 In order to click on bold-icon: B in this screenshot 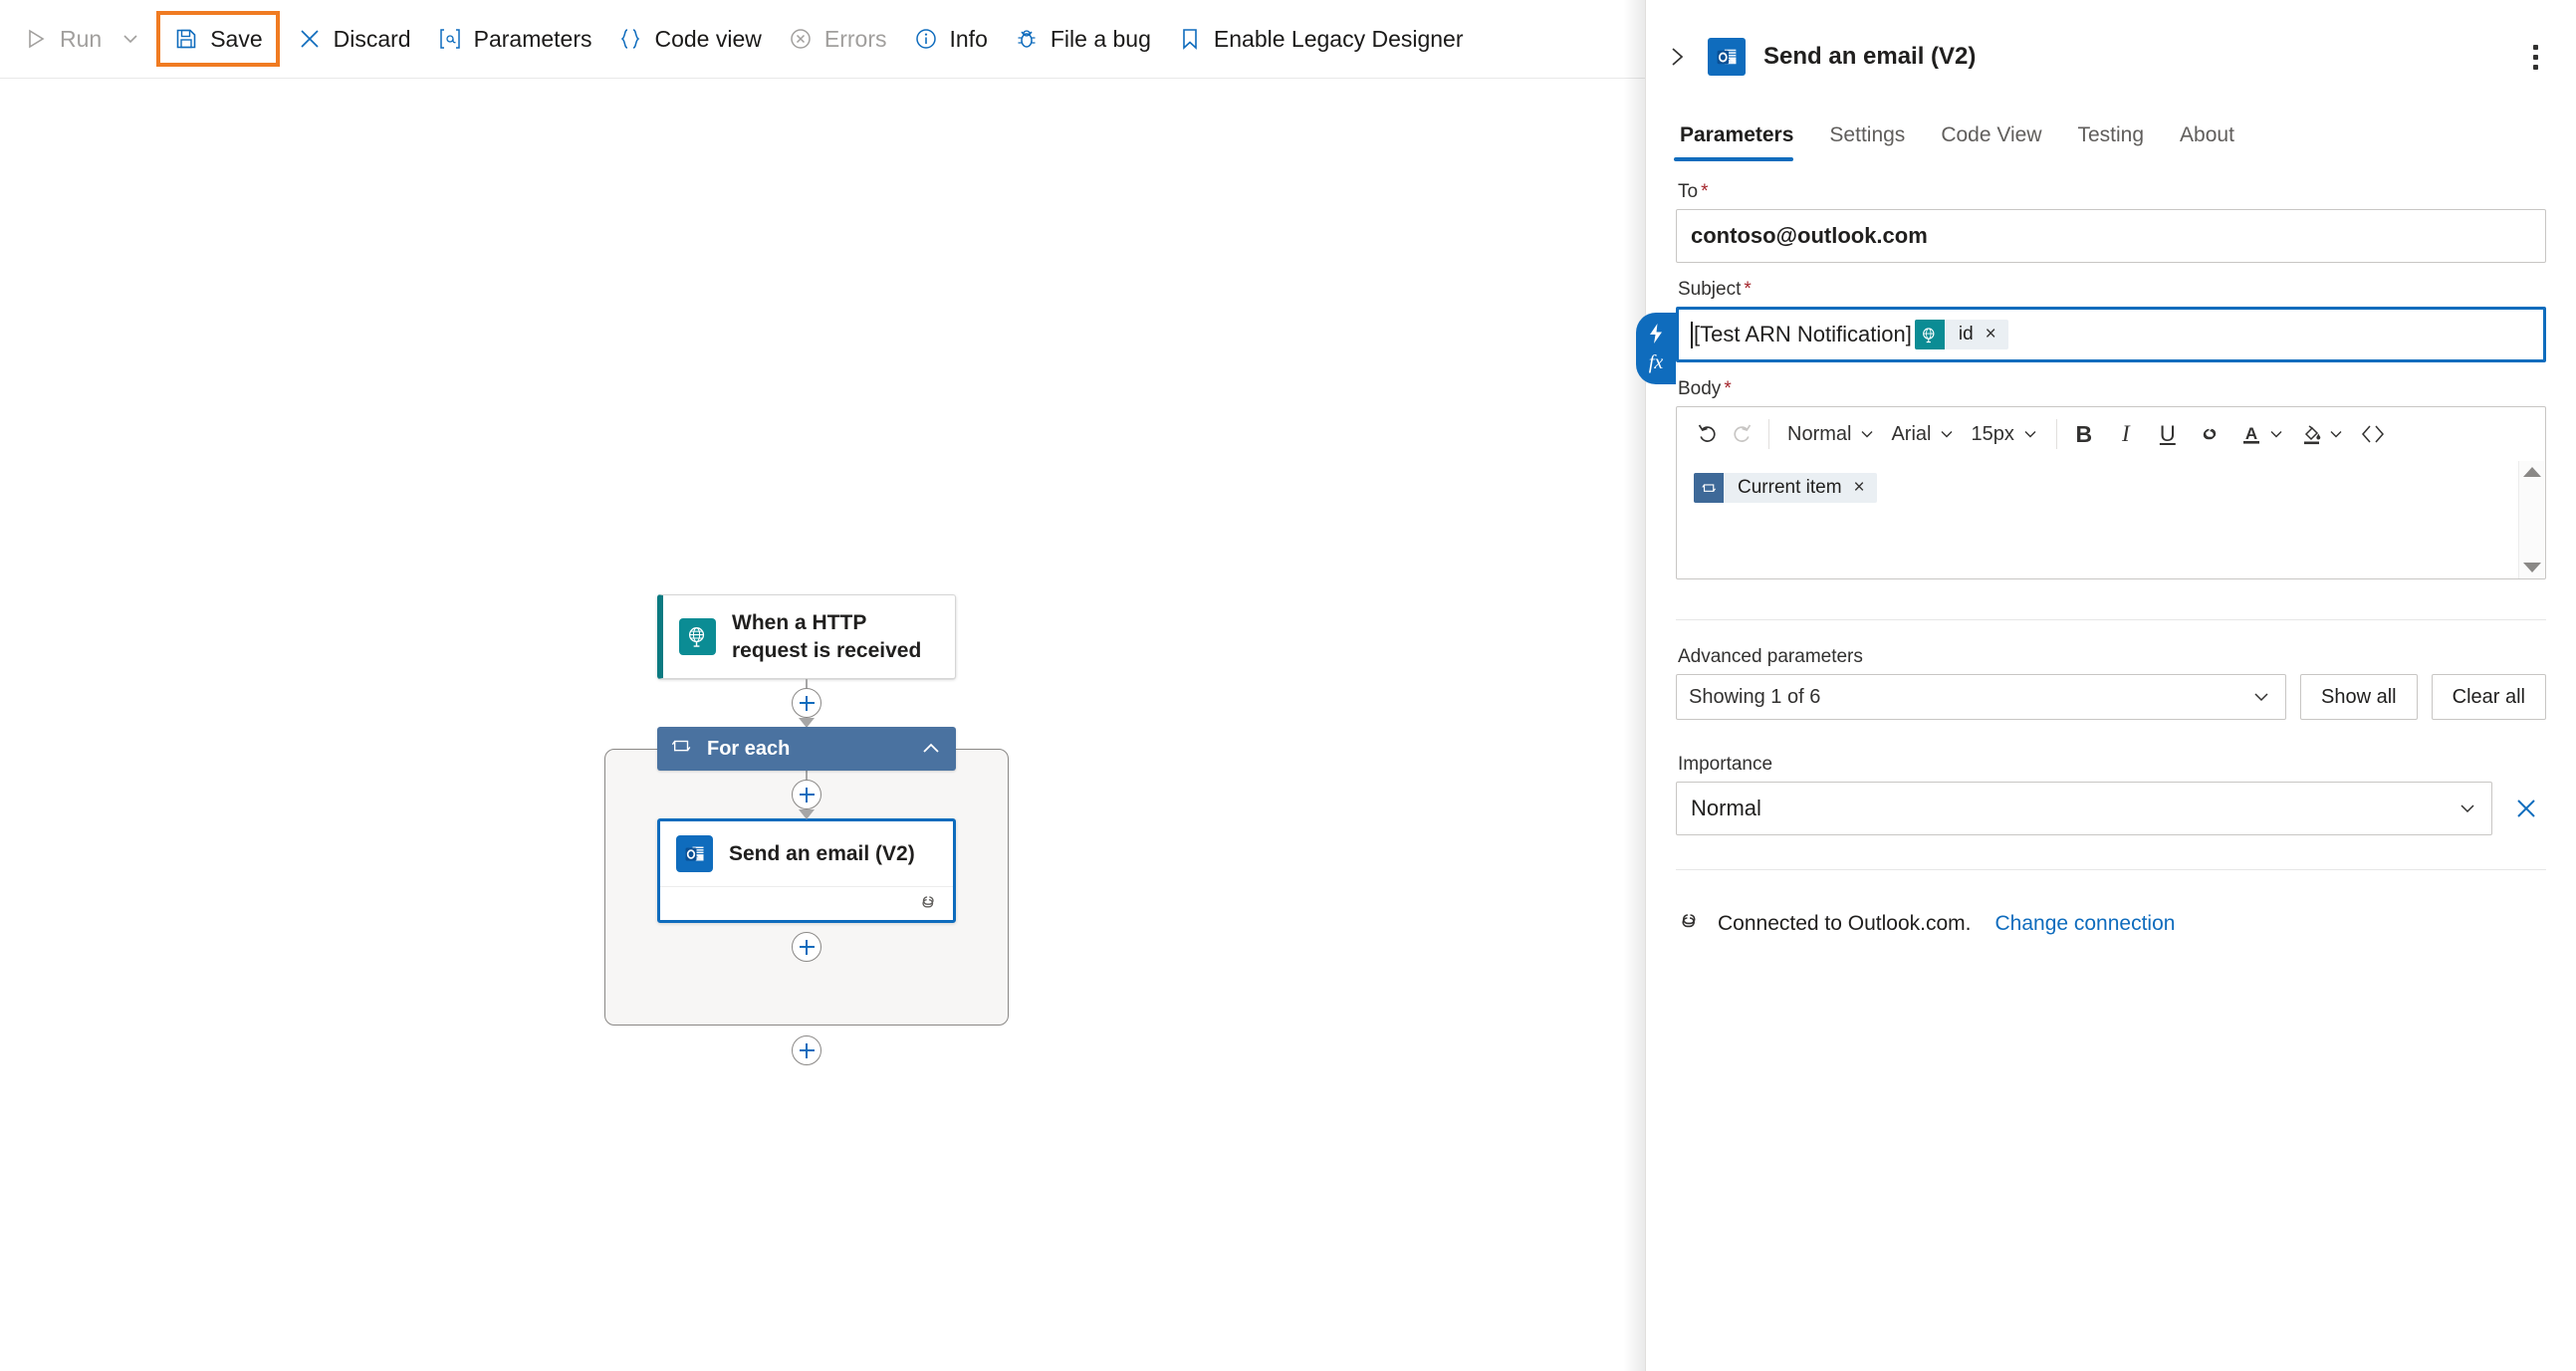, I will do `click(2084, 434)`.